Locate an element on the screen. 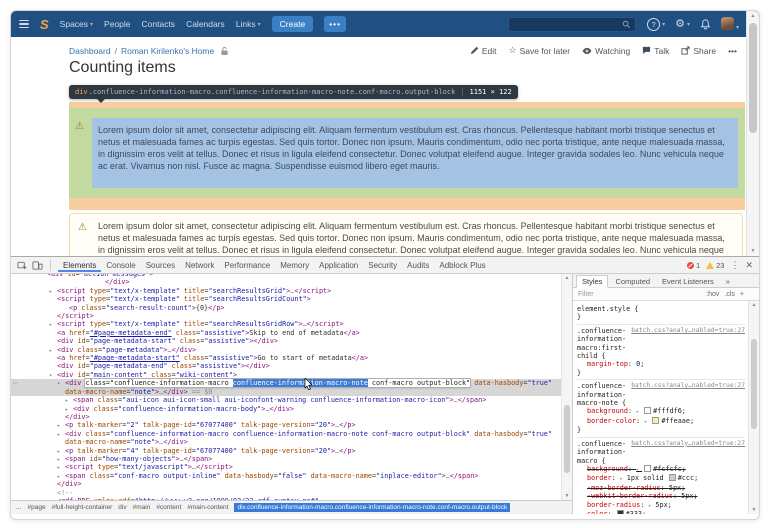 The image size is (768, 528). dom-tree-line: <!-- is located at coordinates (286, 493).